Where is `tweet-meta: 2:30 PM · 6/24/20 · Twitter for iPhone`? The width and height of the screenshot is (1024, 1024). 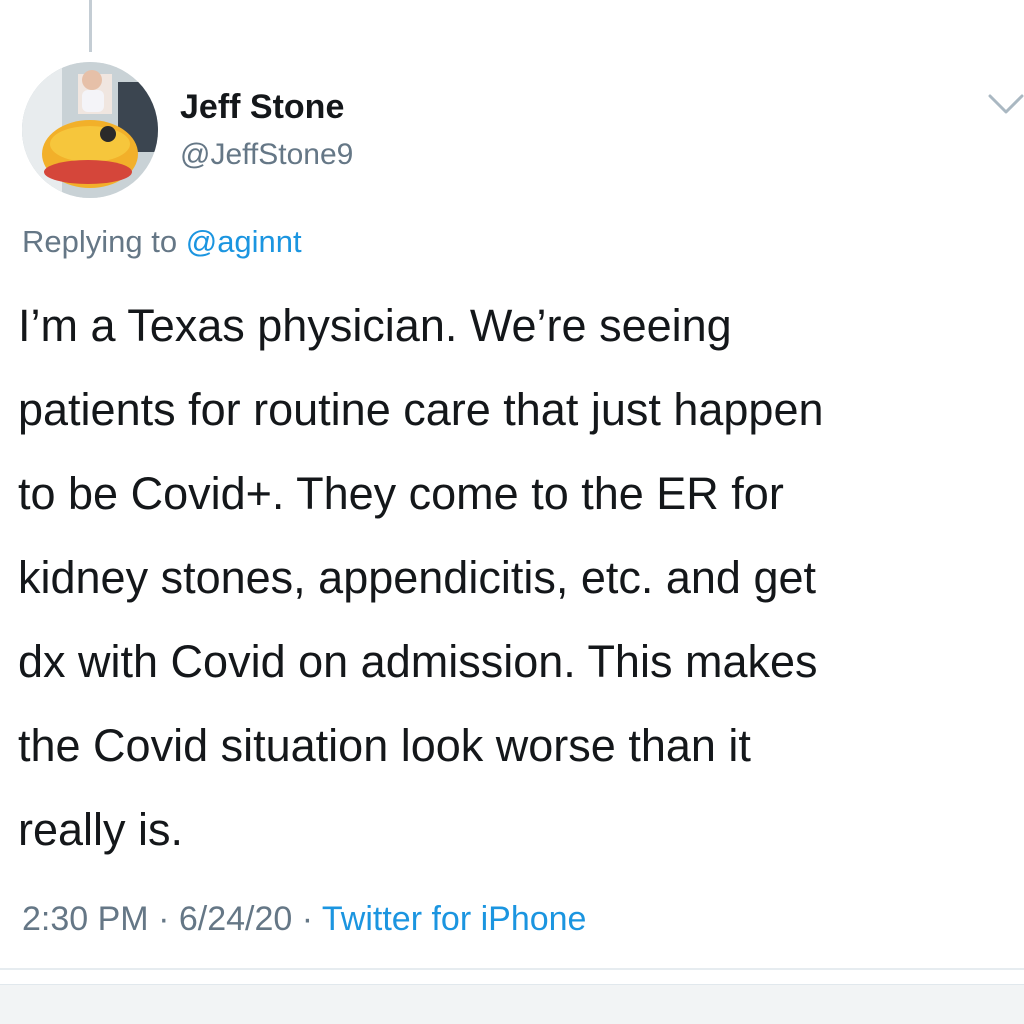 tweet-meta: 2:30 PM · 6/24/20 · Twitter for iPhone is located at coordinates (304, 919).